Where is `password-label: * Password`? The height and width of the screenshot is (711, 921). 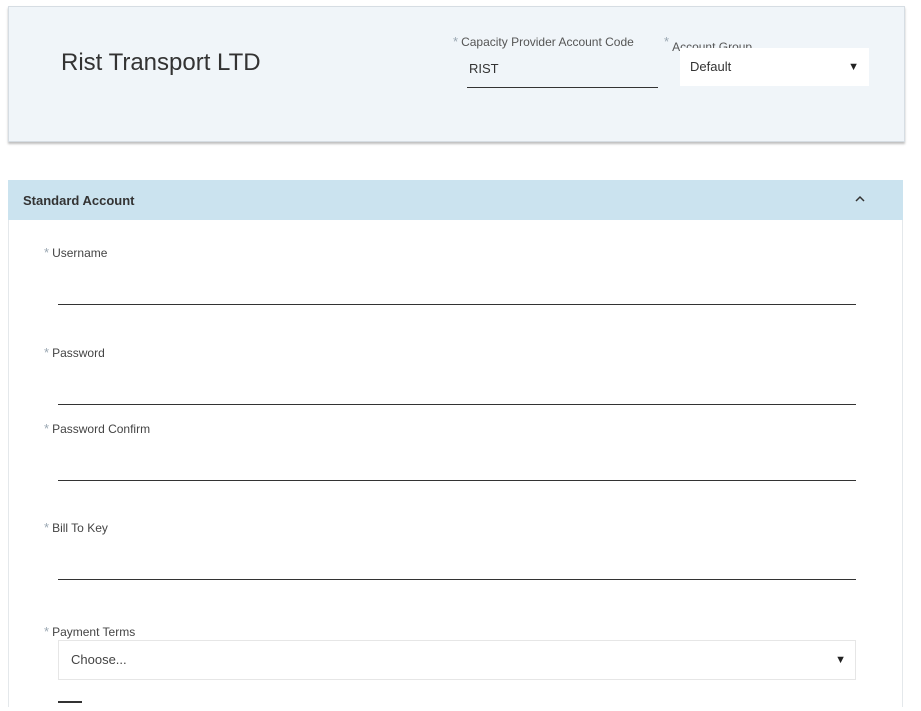
password-label: * Password is located at coordinates (74, 352).